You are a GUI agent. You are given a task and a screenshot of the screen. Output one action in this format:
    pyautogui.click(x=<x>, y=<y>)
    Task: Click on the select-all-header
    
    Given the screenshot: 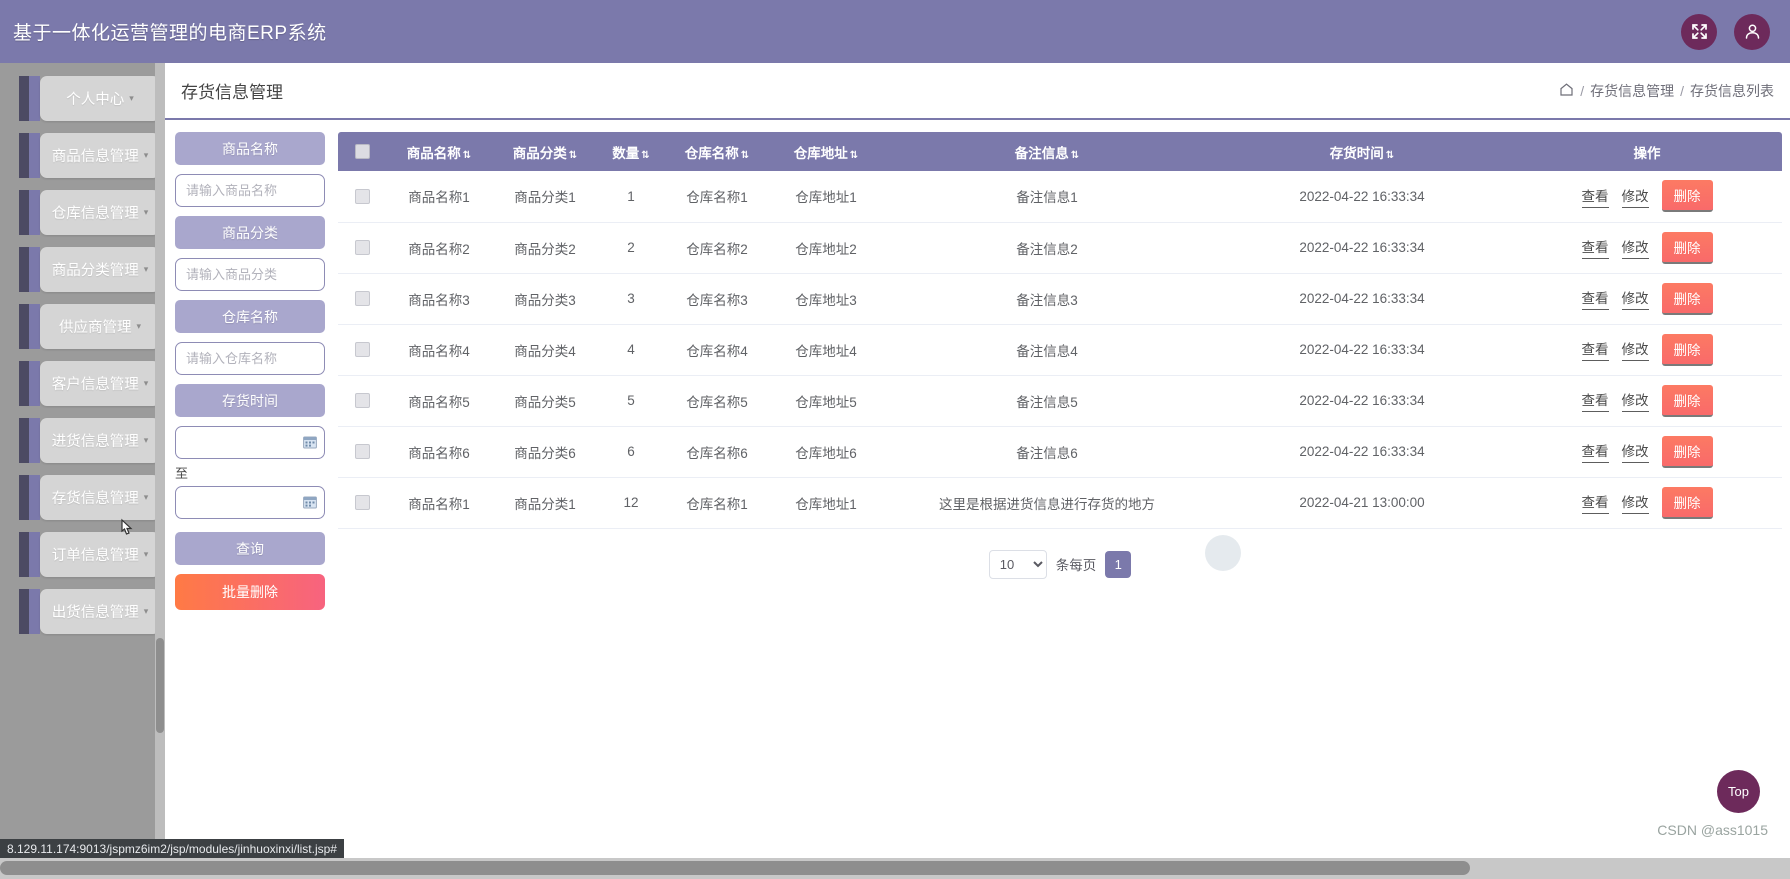 What is the action you would take?
    pyautogui.click(x=362, y=151)
    